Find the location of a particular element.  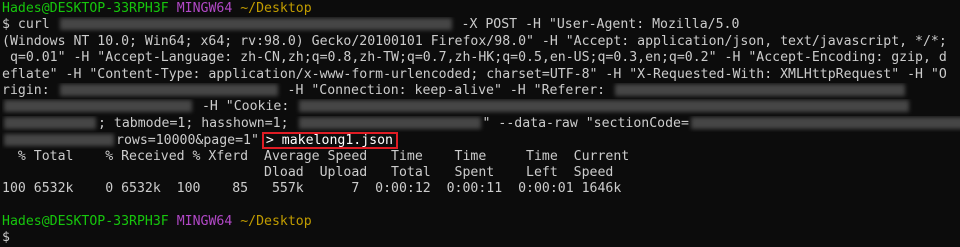

command-text: -H "Connection: keep-alive" -H "Referer: is located at coordinates (446, 90).